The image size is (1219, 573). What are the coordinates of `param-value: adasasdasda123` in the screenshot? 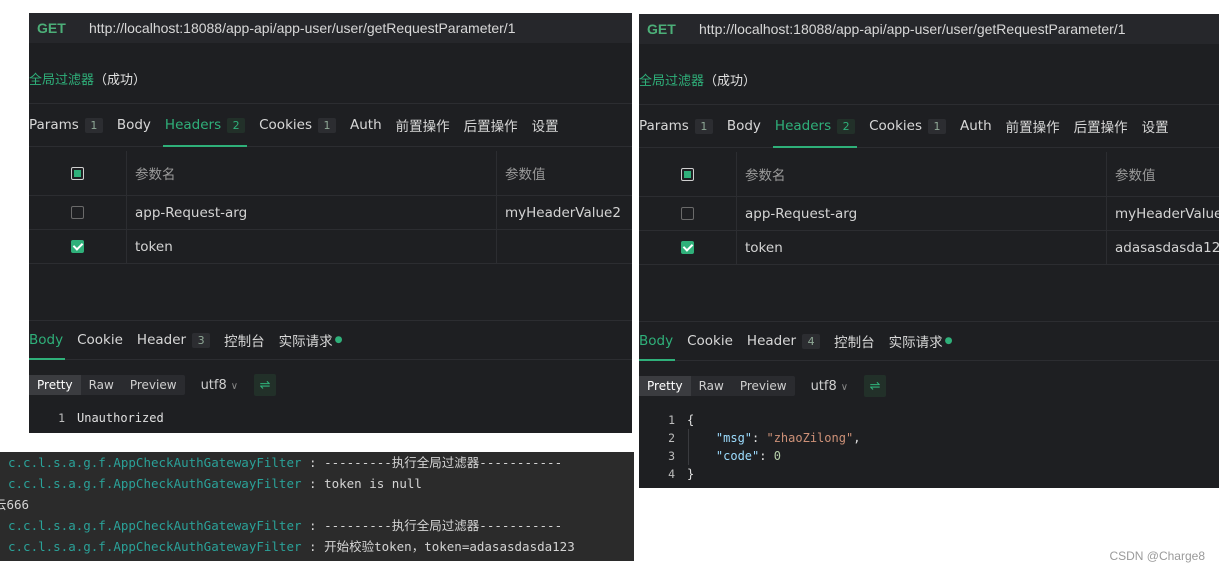 It's located at (1167, 247).